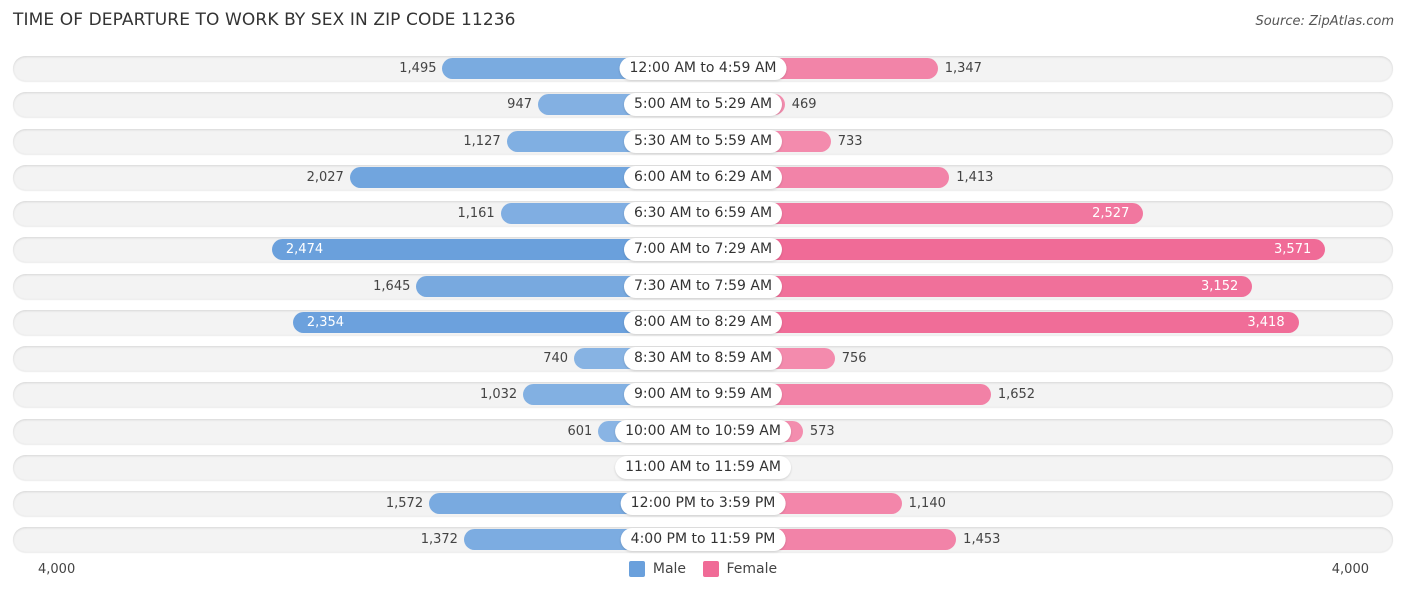  I want to click on category-label: 12:00 PM to 3:59 PM, so click(703, 503).